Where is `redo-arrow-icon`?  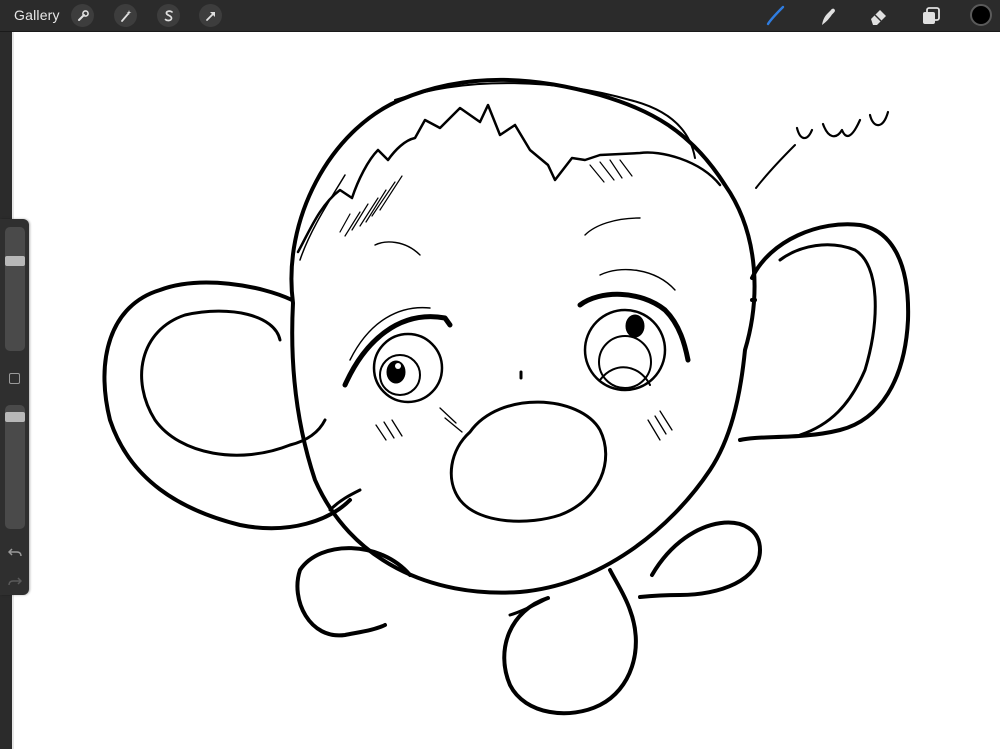
redo-arrow-icon is located at coordinates (15, 581).